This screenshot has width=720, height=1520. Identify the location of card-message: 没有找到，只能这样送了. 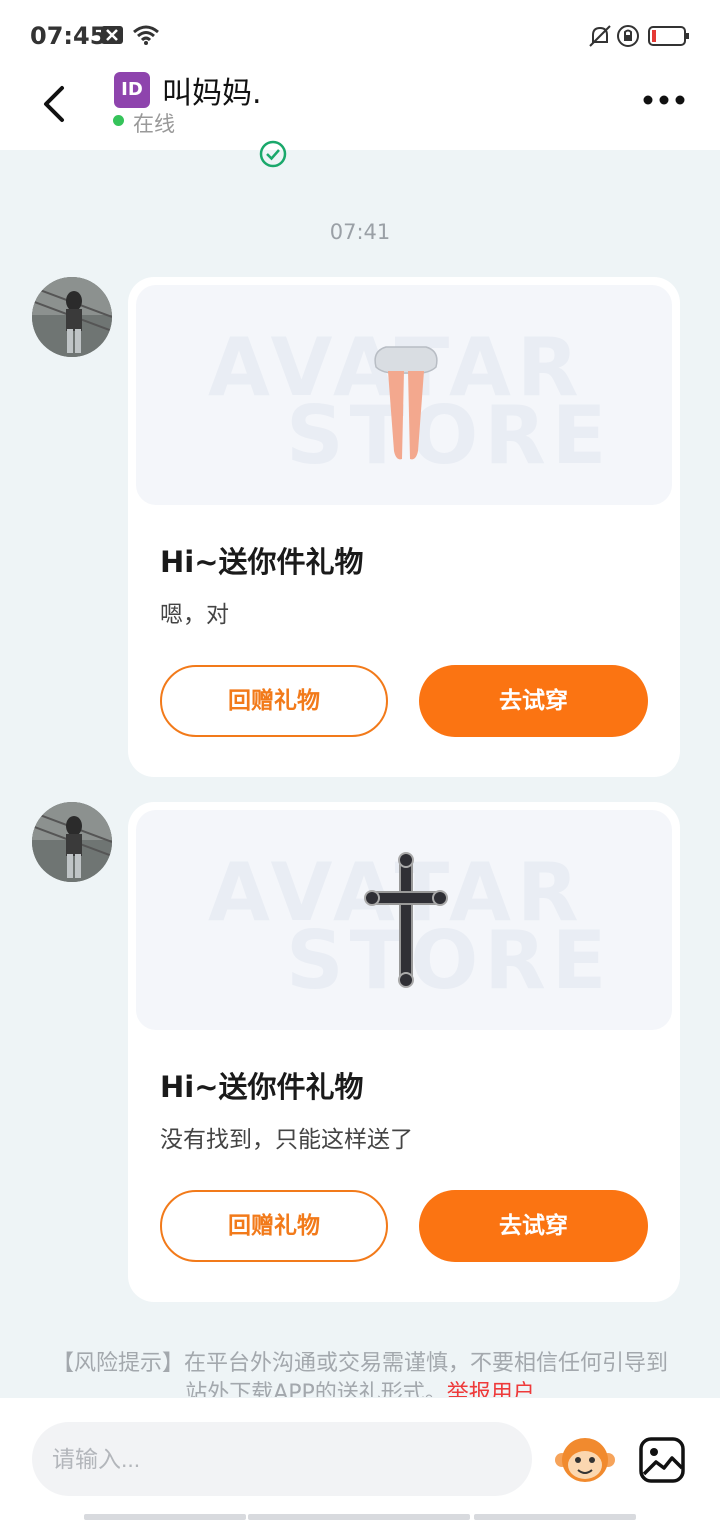
(286, 1140).